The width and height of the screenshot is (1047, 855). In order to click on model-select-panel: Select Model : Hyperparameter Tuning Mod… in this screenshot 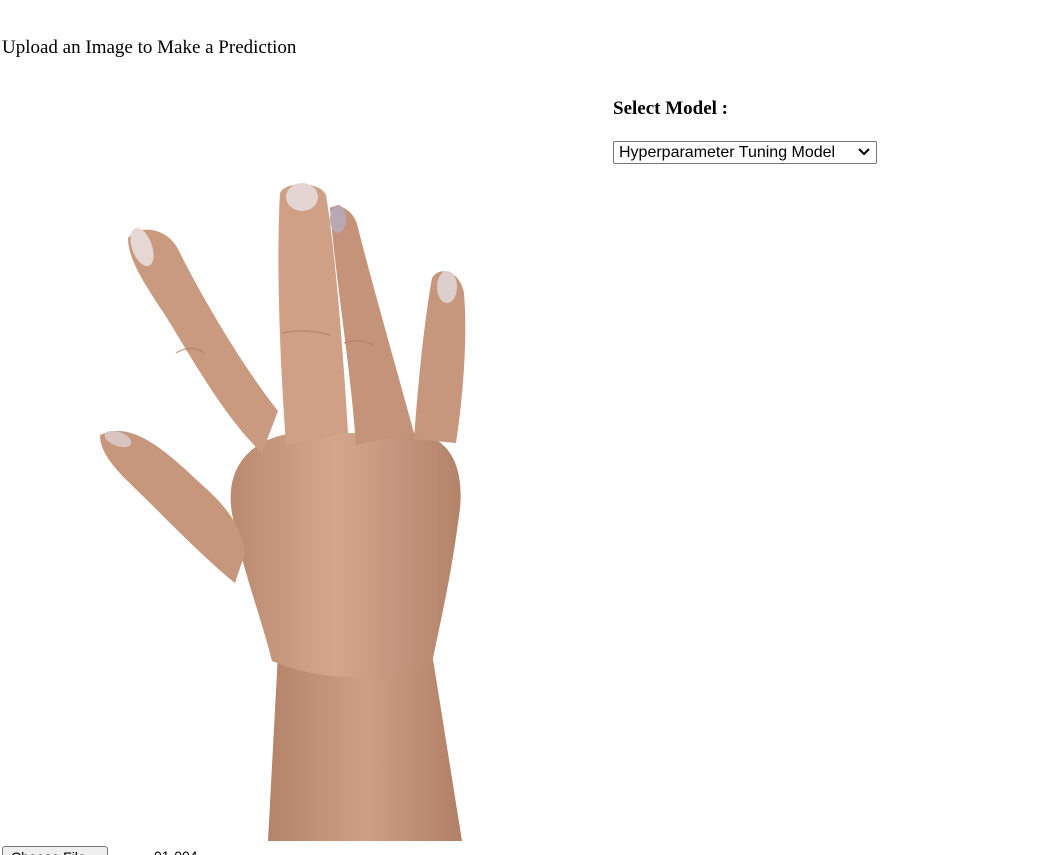, I will do `click(745, 130)`.